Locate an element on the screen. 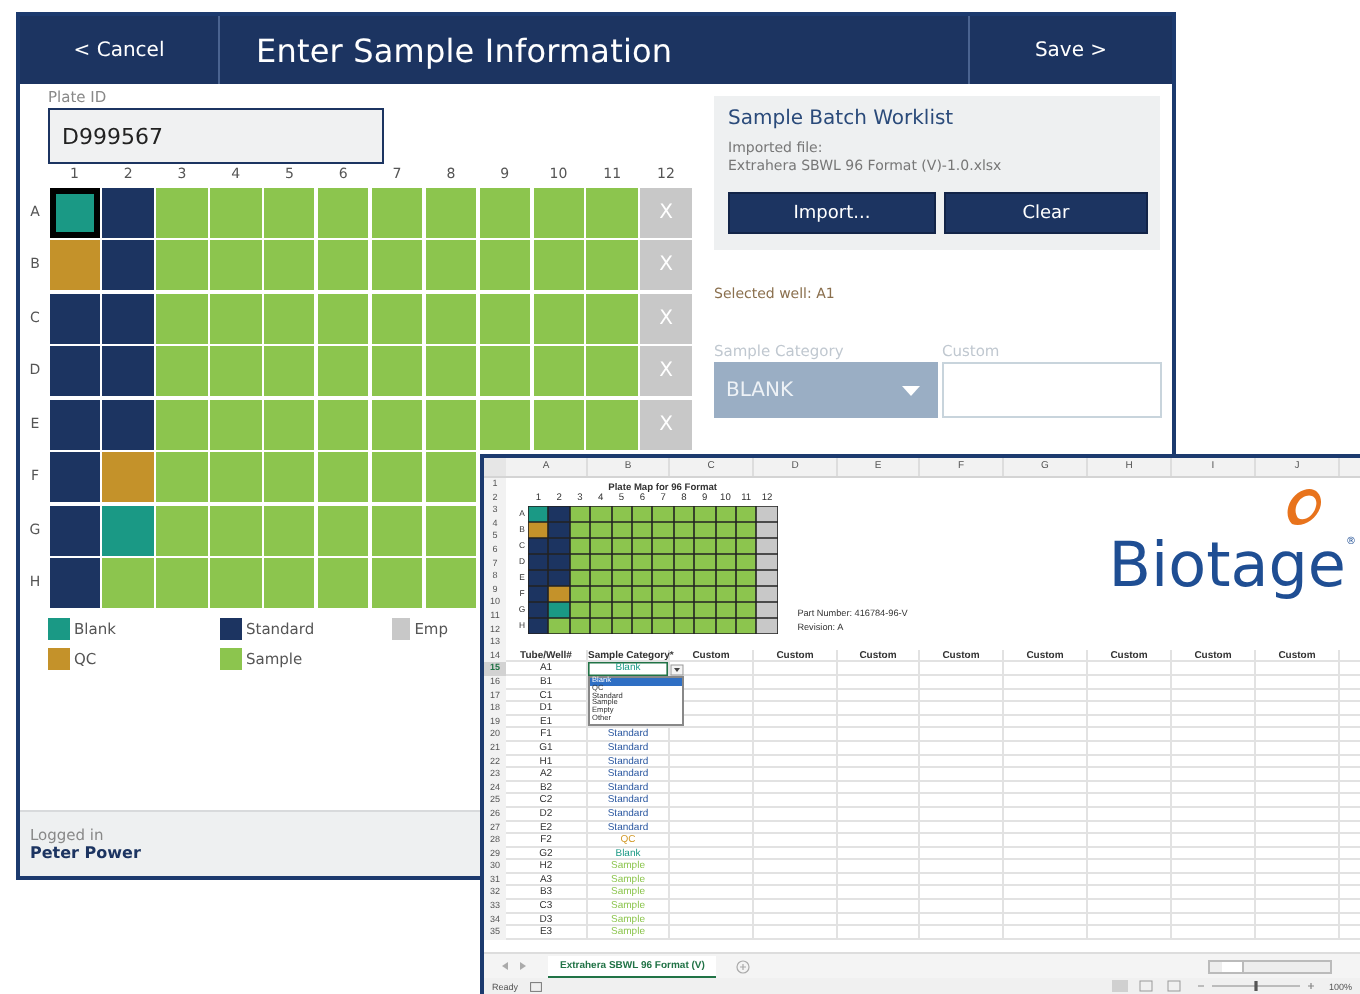  window-title: Enter Sample Information is located at coordinates (464, 50).